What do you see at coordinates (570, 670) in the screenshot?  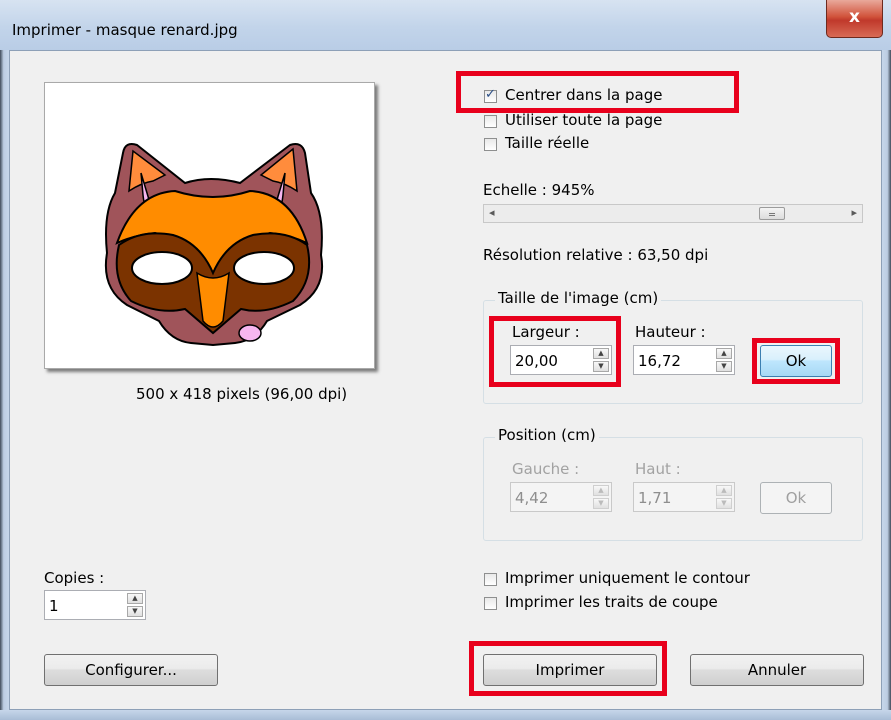 I see `print-button: Imprimer` at bounding box center [570, 670].